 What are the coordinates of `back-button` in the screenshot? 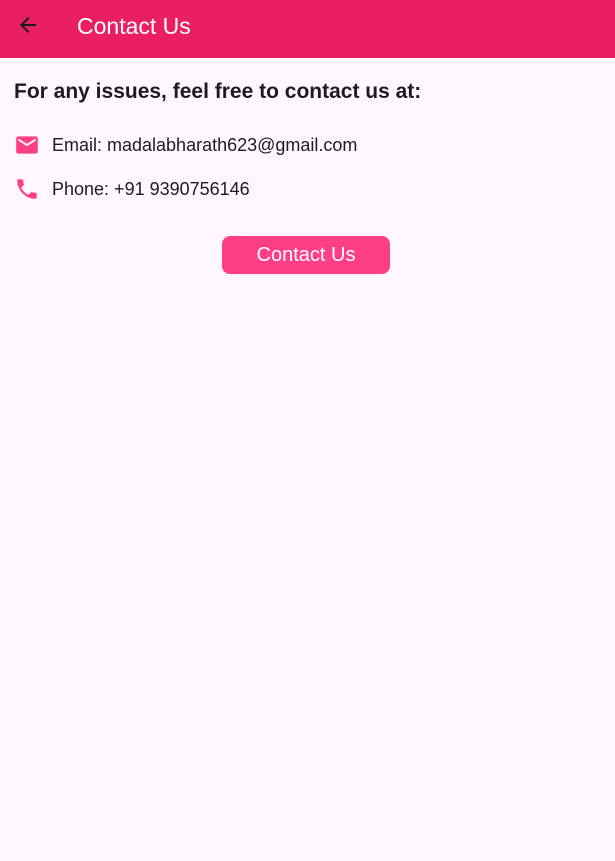 It's located at (28, 27).